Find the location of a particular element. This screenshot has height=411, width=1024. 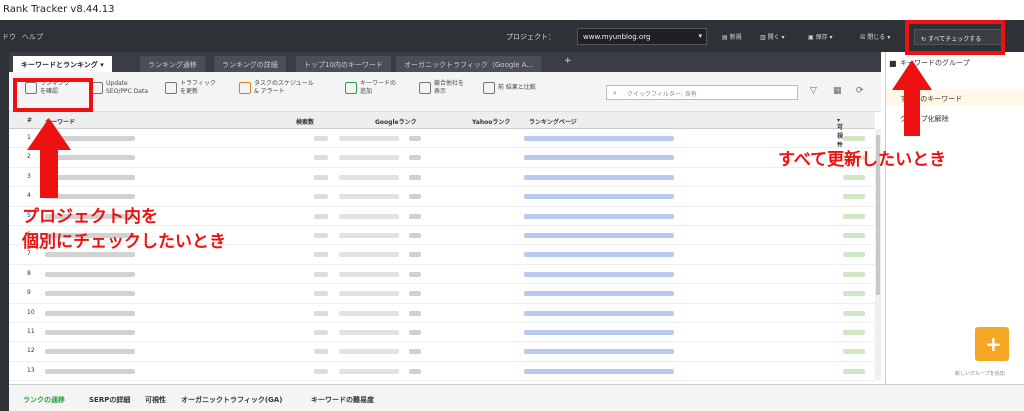

new-group-label: 新しいグループを追加 is located at coordinates (980, 373).